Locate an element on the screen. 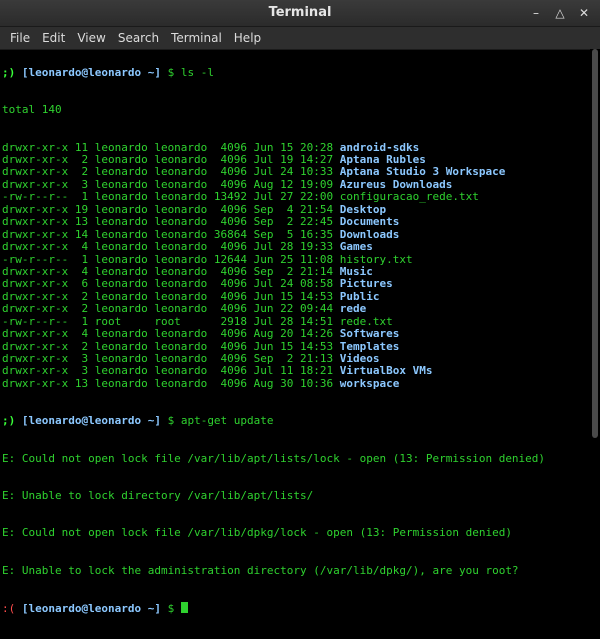 This screenshot has height=639, width=600. scrollbar-thumb is located at coordinates (595, 243).